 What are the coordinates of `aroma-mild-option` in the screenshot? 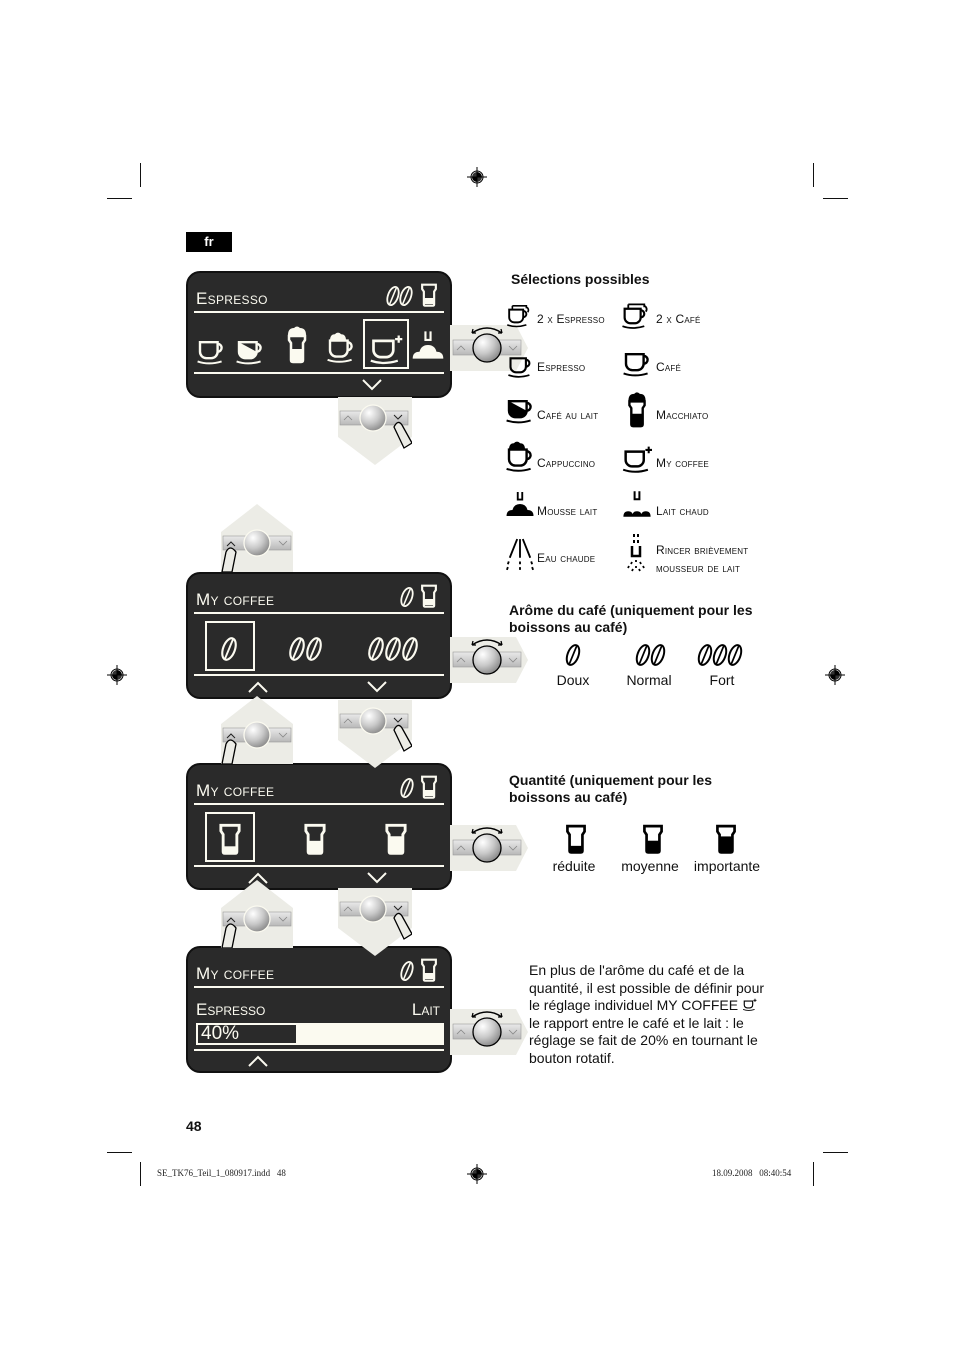 It's located at (230, 649).